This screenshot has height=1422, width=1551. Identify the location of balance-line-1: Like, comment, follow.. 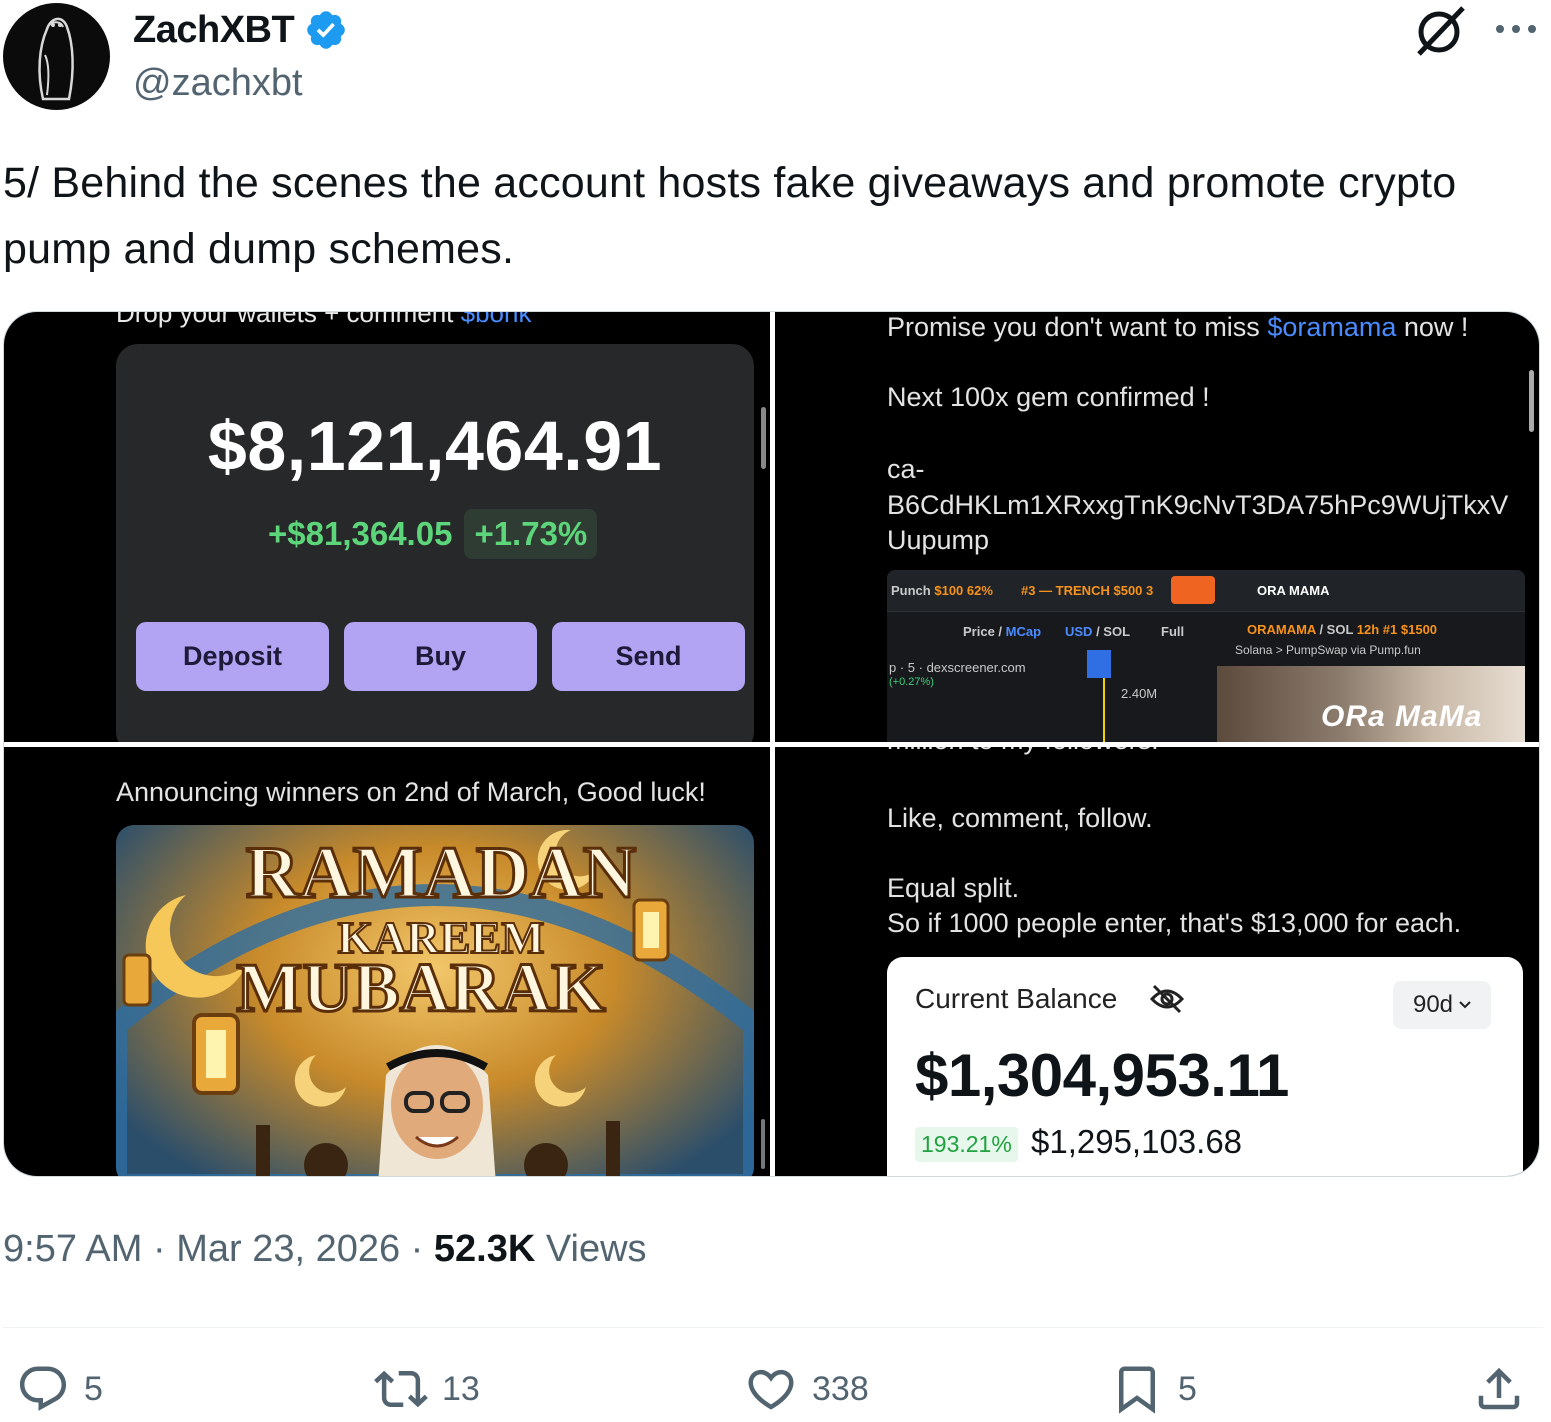
(1020, 818).